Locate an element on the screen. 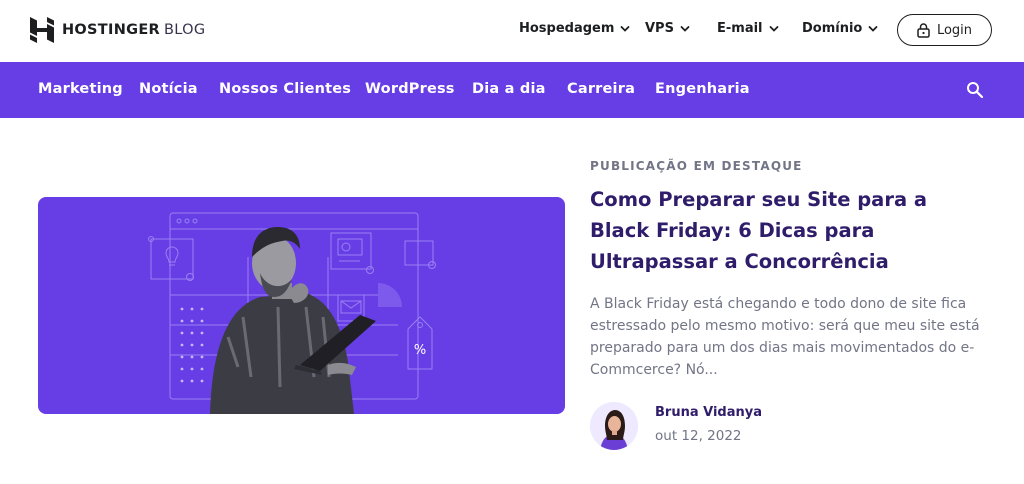 Image resolution: width=1024 pixels, height=484 pixels. search-icon is located at coordinates (975, 90).